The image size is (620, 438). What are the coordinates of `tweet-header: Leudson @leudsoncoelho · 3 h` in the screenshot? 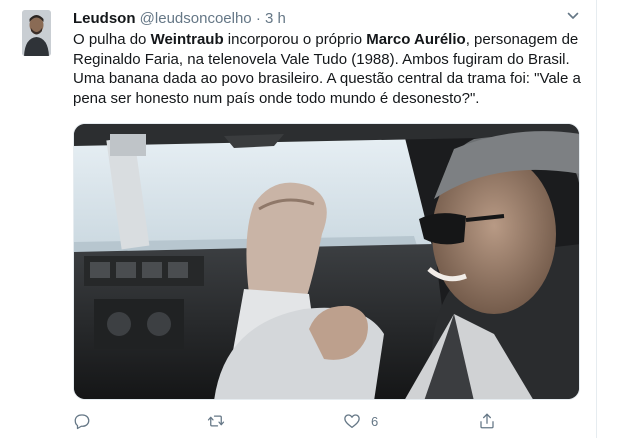 It's located at (323, 19).